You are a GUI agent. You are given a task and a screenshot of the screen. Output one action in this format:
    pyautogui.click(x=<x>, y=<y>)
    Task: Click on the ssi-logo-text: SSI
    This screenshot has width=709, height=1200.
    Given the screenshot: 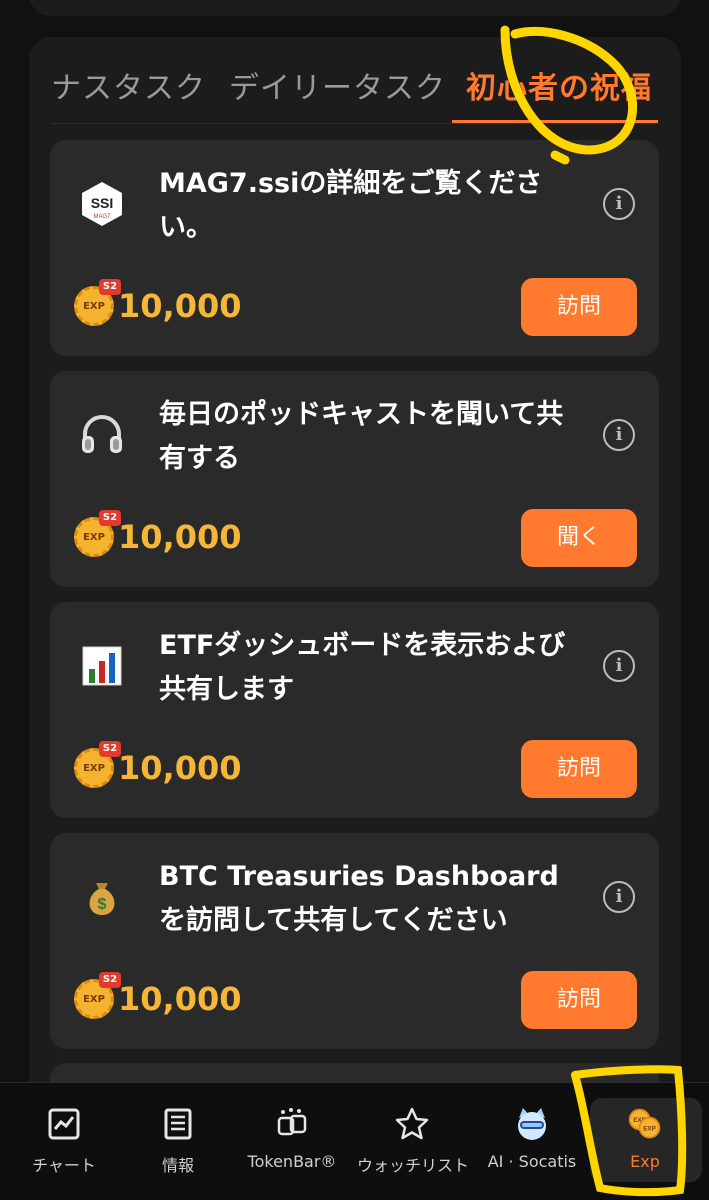 What is the action you would take?
    pyautogui.click(x=102, y=203)
    